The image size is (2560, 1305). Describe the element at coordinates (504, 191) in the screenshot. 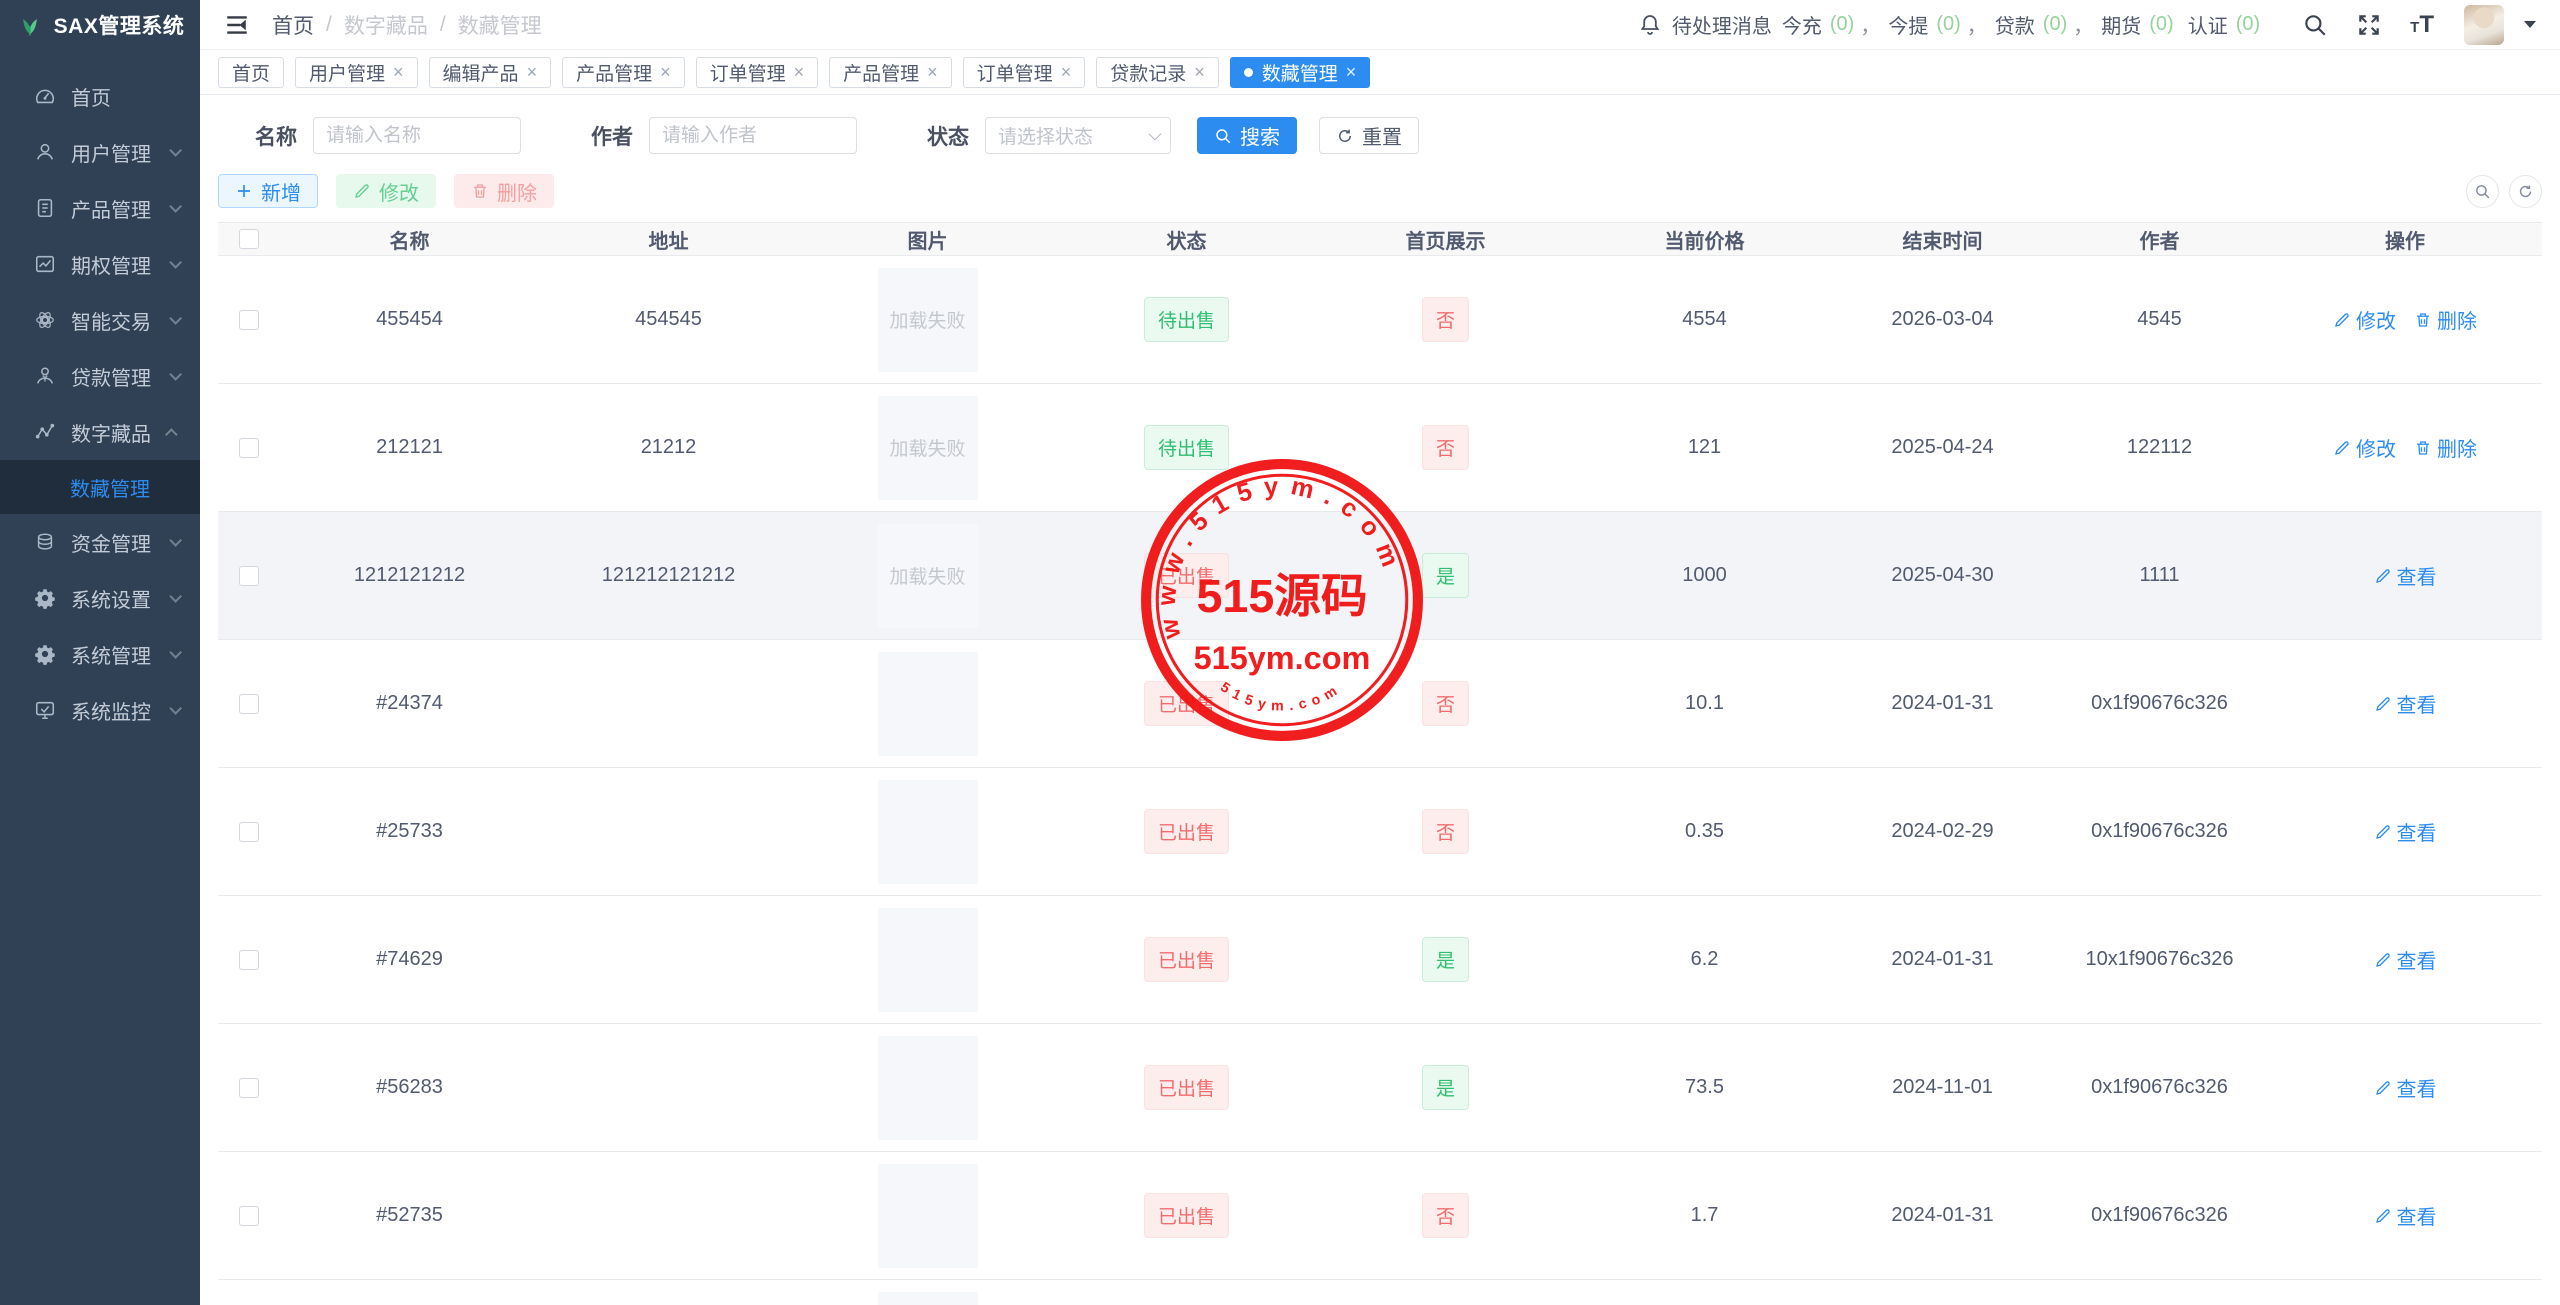

I see `delete-button: 删除` at that location.